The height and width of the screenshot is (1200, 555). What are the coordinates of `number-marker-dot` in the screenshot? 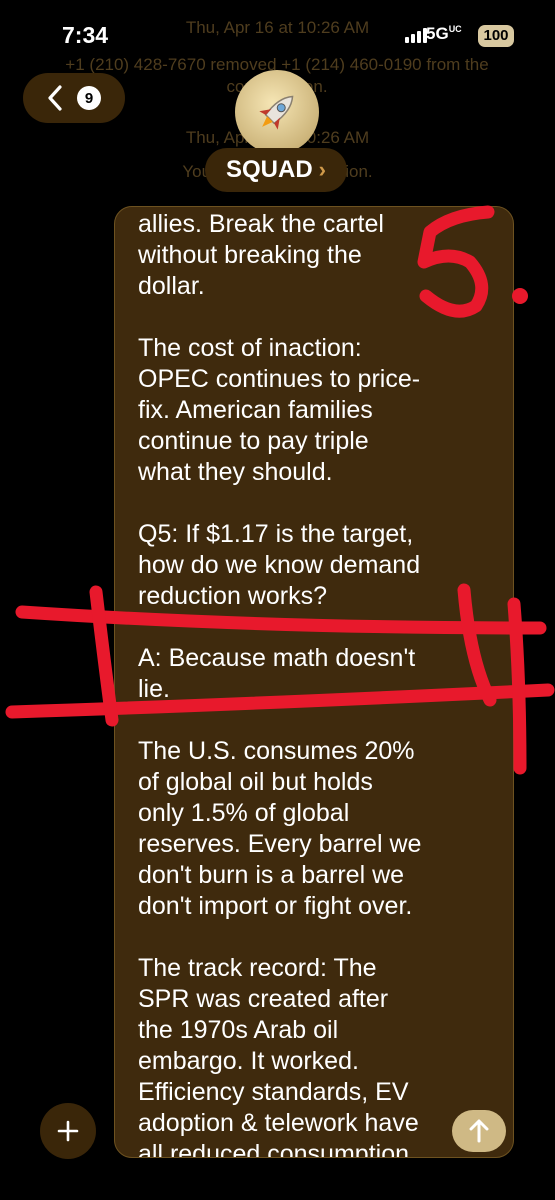 It's located at (520, 296).